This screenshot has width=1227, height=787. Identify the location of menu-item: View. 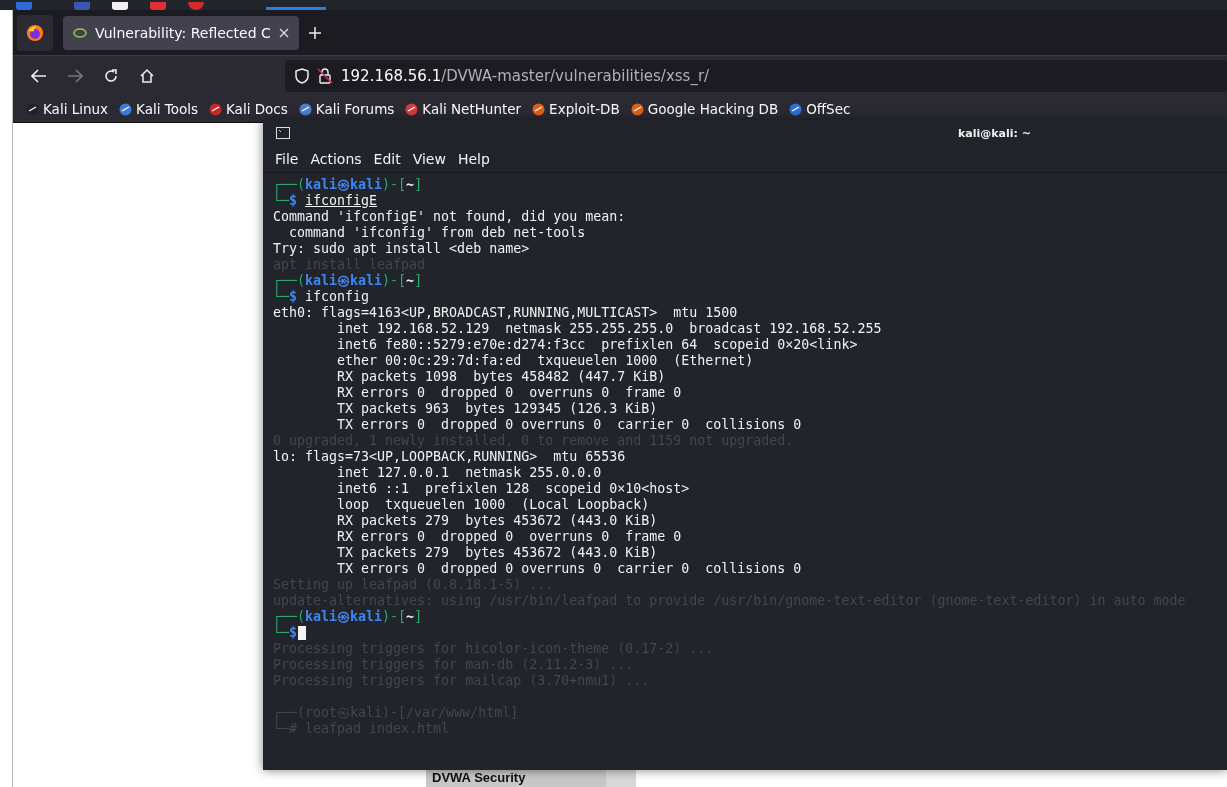
(429, 159).